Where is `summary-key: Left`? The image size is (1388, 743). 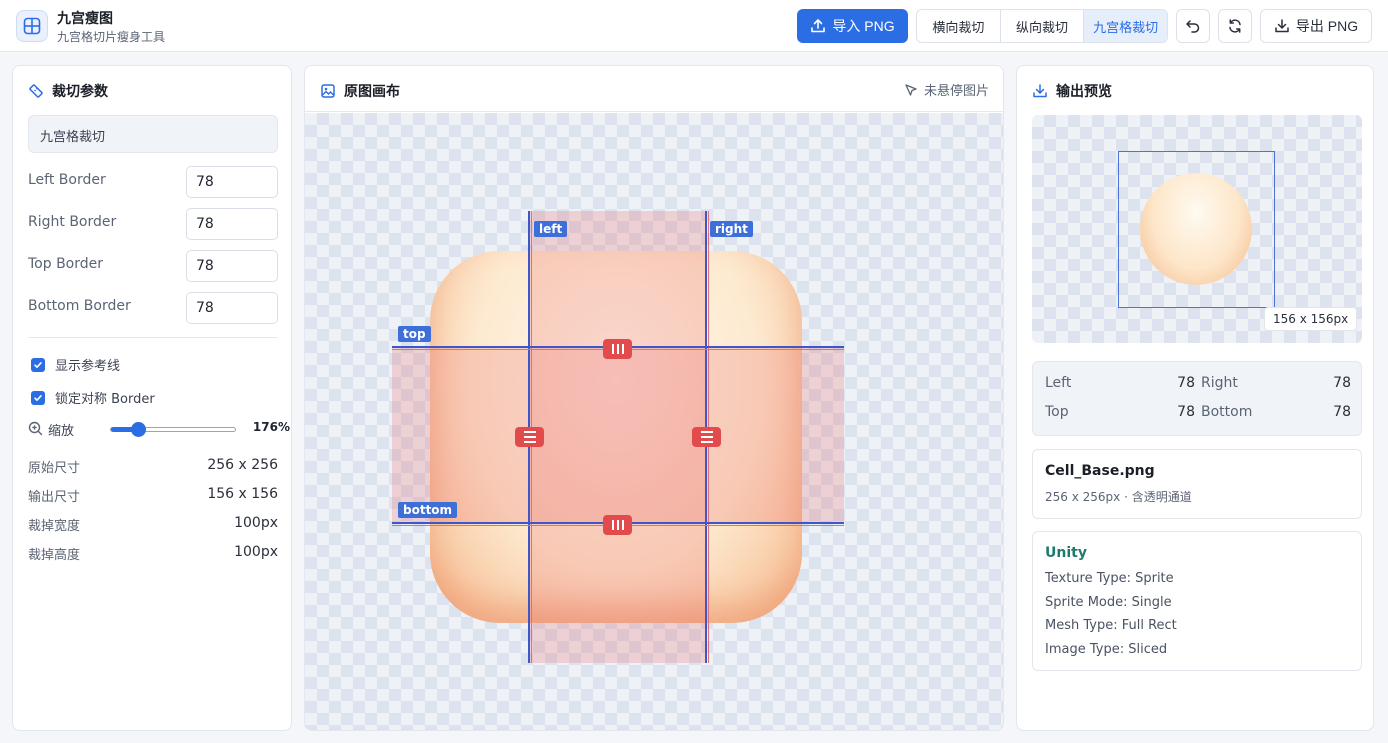
summary-key: Left is located at coordinates (1058, 383).